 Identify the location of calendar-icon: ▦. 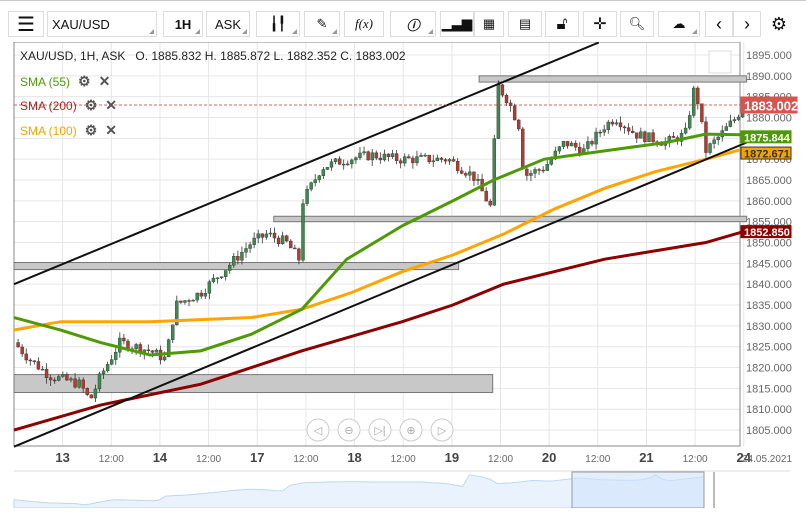
(489, 24).